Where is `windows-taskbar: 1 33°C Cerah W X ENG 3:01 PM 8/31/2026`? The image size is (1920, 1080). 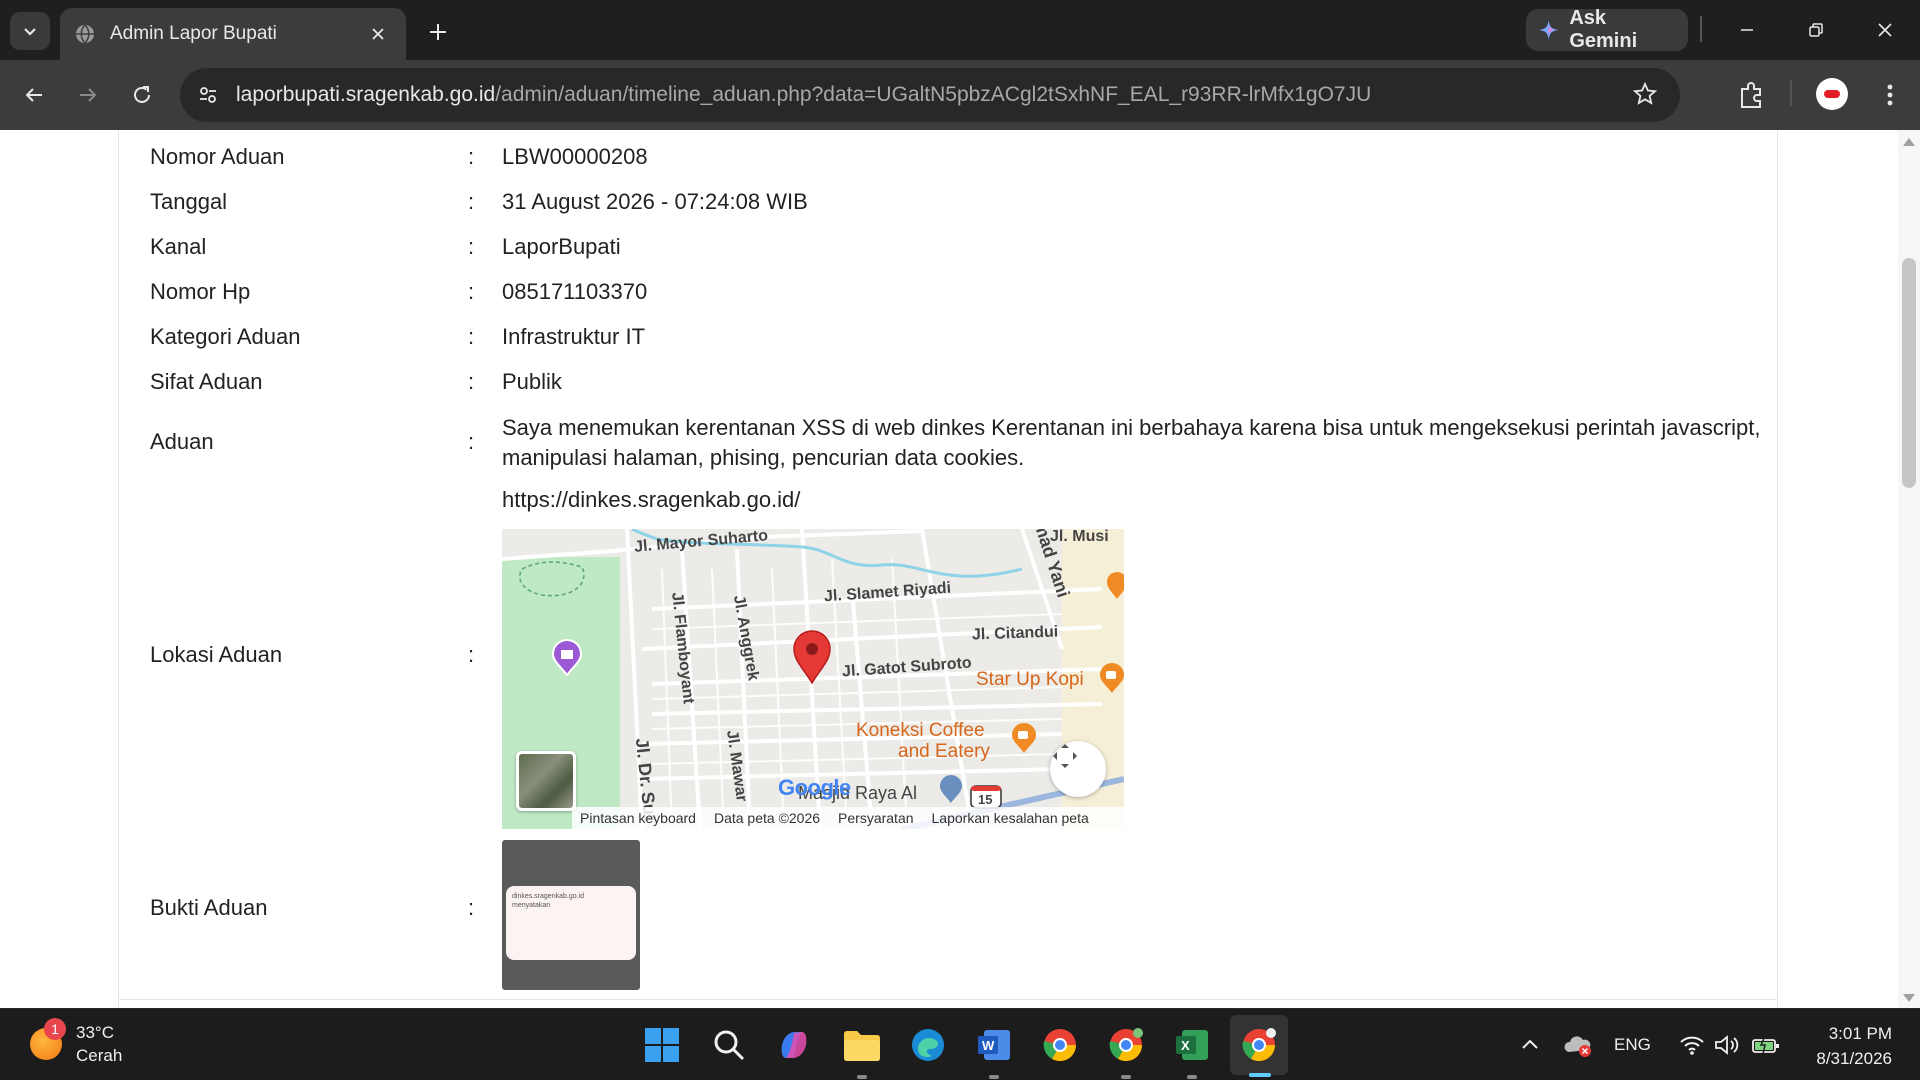
windows-taskbar: 1 33°C Cerah W X ENG 3:01 PM 8/31/2026 is located at coordinates (960, 1044).